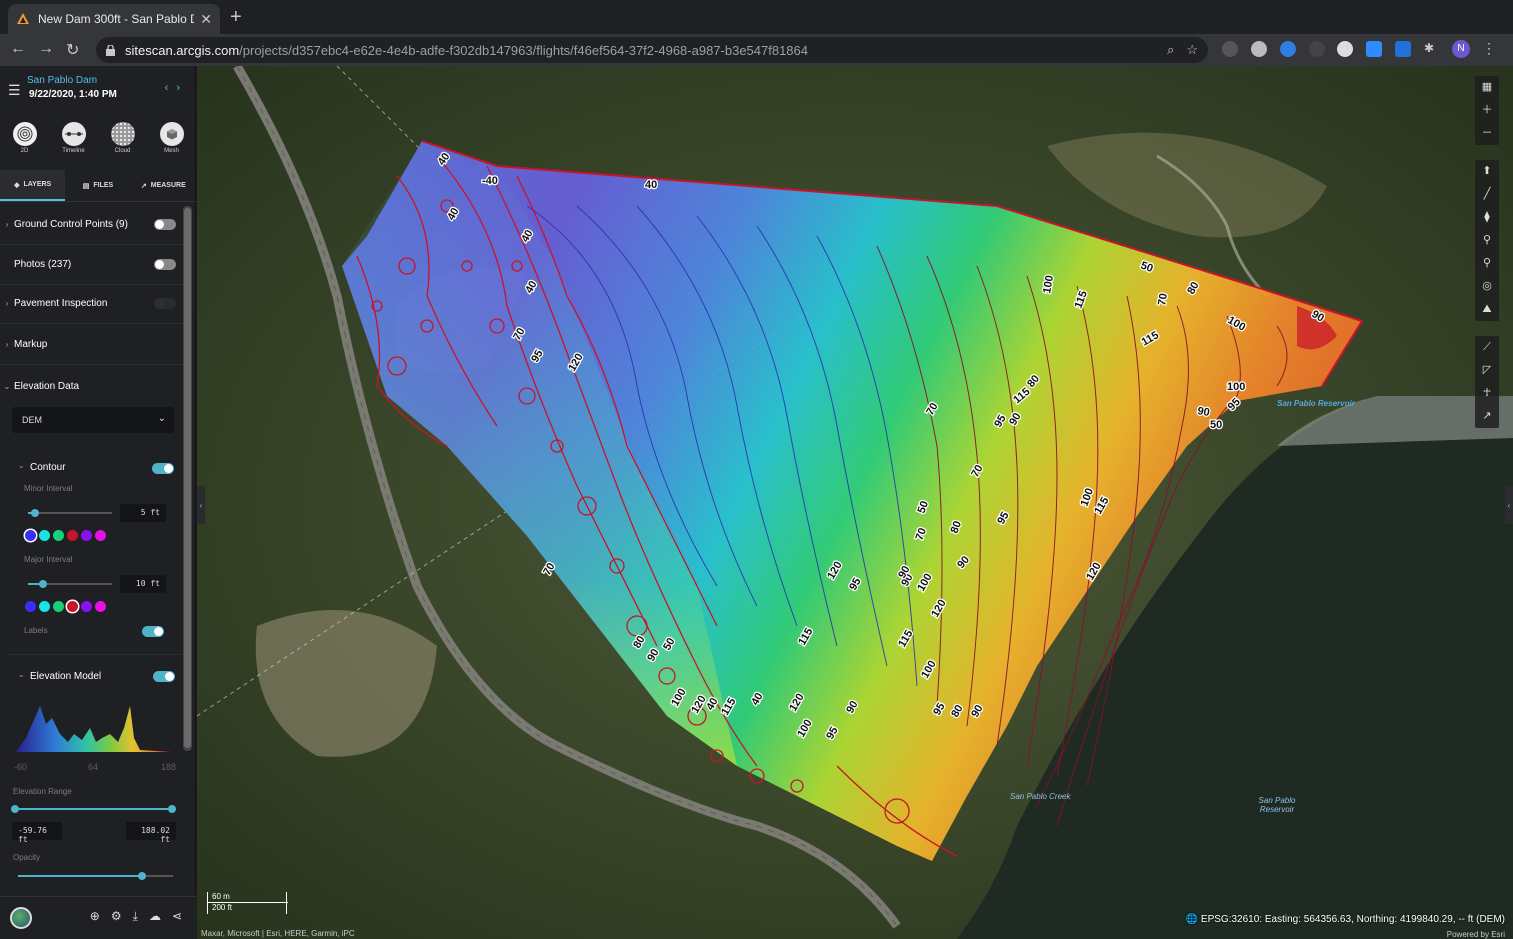  I want to click on elevation-dataset-select: DEM ⌄, so click(93, 420).